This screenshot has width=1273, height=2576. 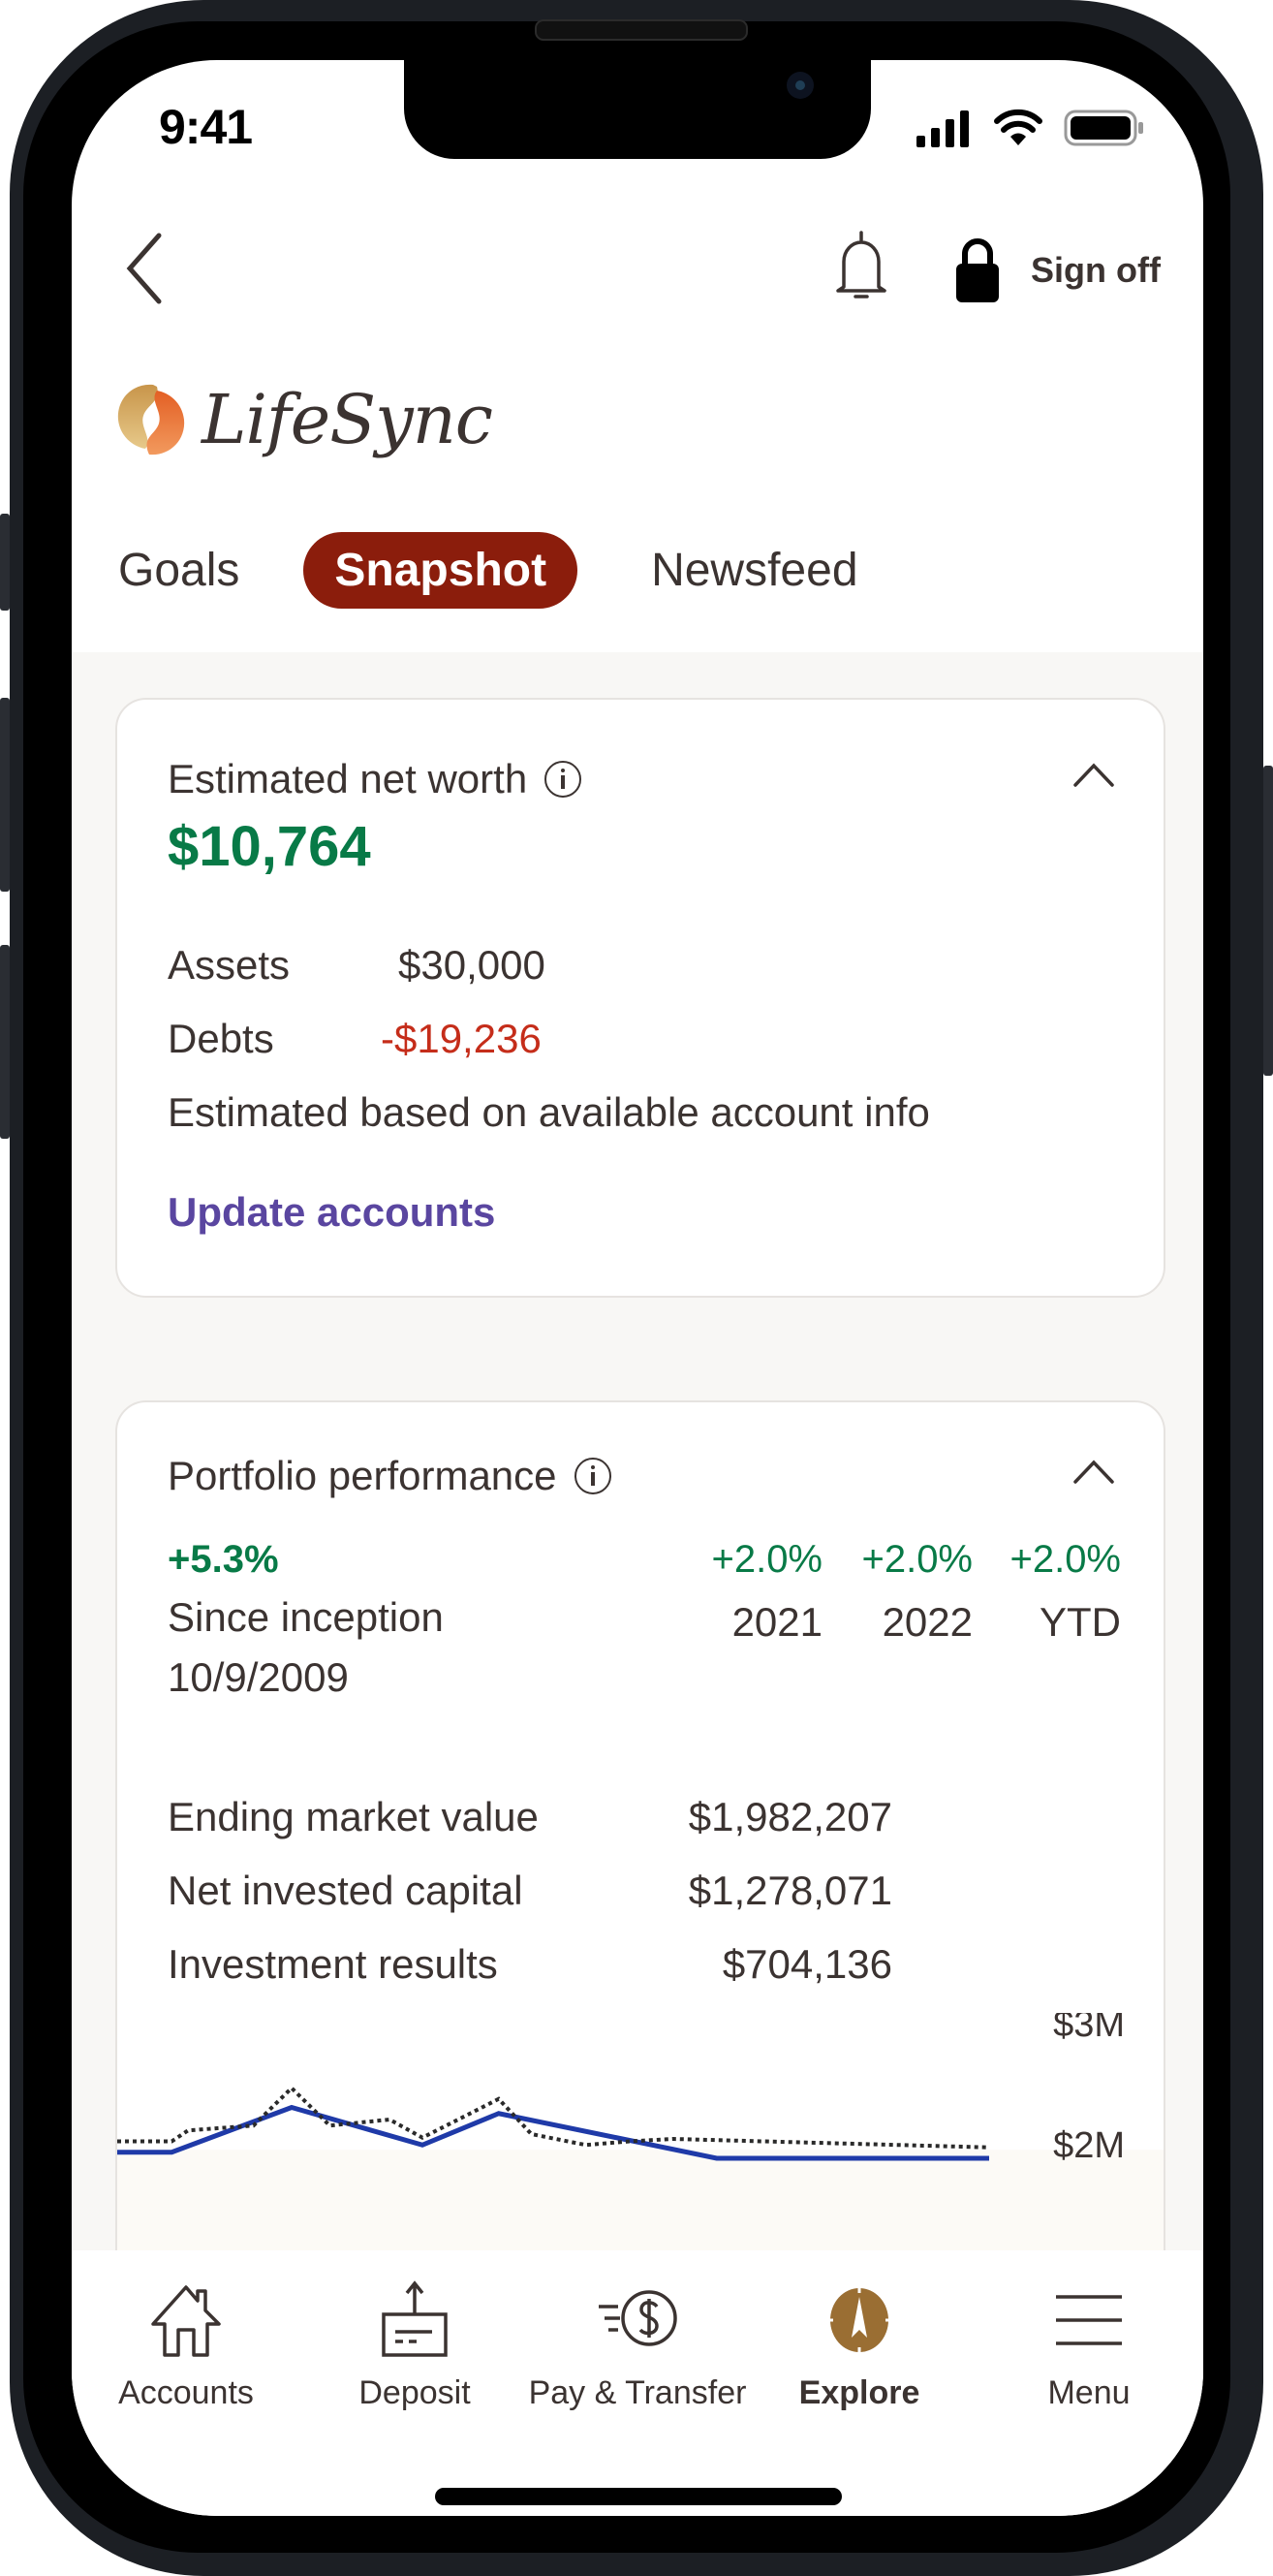 What do you see at coordinates (1089, 2320) in the screenshot?
I see `hamburger-menu-icon` at bounding box center [1089, 2320].